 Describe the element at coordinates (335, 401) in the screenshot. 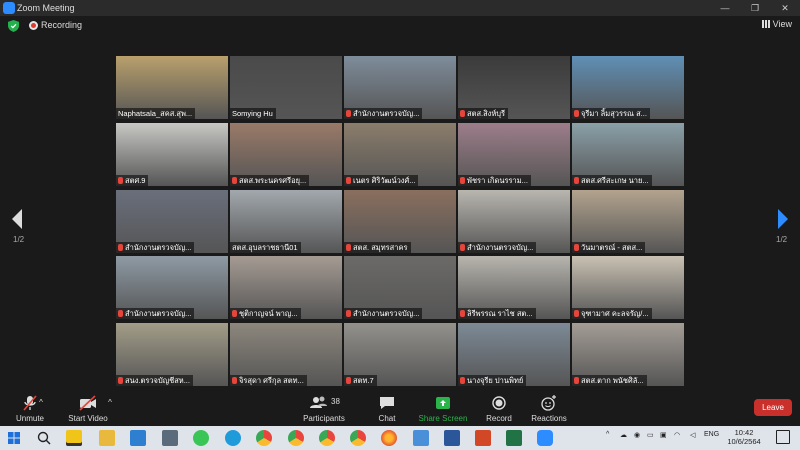

I see `participant-count: 38` at that location.